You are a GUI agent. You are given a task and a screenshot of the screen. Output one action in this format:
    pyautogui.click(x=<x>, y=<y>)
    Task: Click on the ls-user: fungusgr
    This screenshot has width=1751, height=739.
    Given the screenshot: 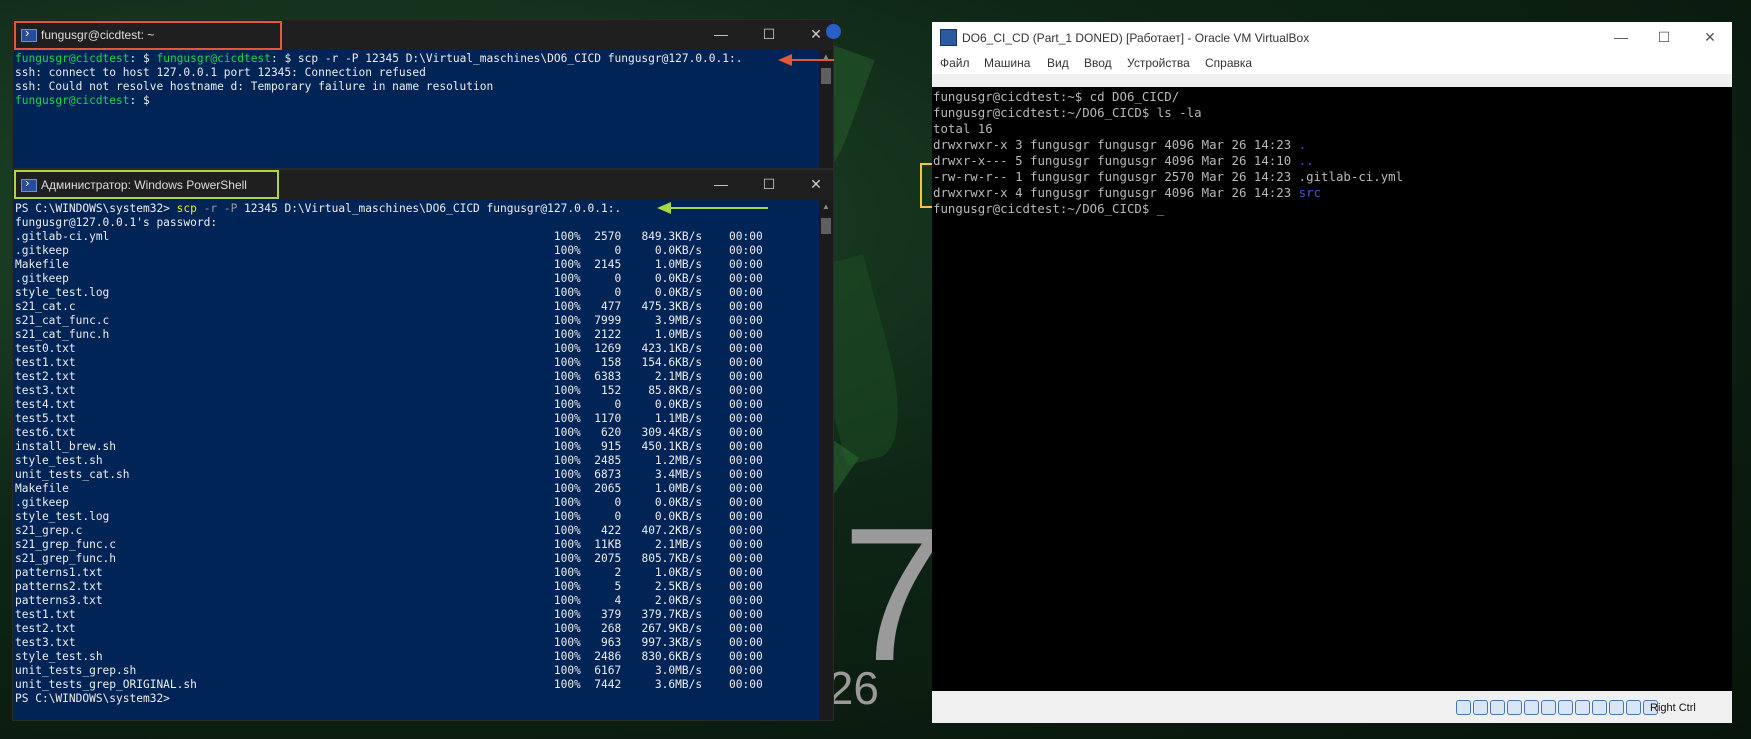 What is the action you would take?
    pyautogui.click(x=1060, y=176)
    